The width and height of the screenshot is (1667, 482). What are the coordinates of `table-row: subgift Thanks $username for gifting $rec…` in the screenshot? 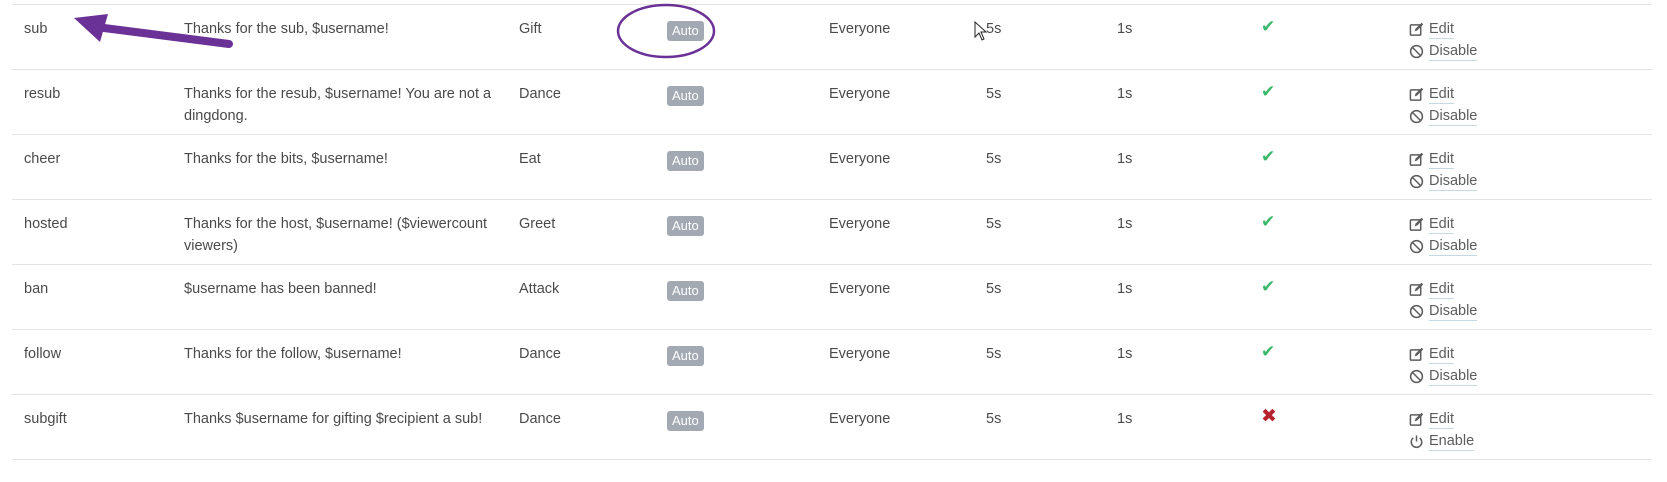 It's located at (832, 427).